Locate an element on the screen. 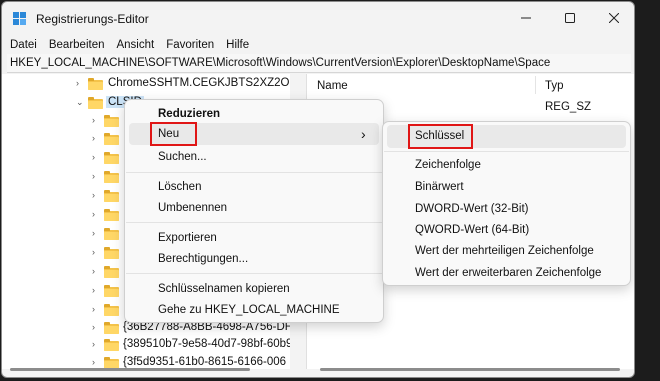 The width and height of the screenshot is (660, 381). tree-item: › ChromeSSHTM.CEGKJBTS2XZ2OOU is located at coordinates (146, 84).